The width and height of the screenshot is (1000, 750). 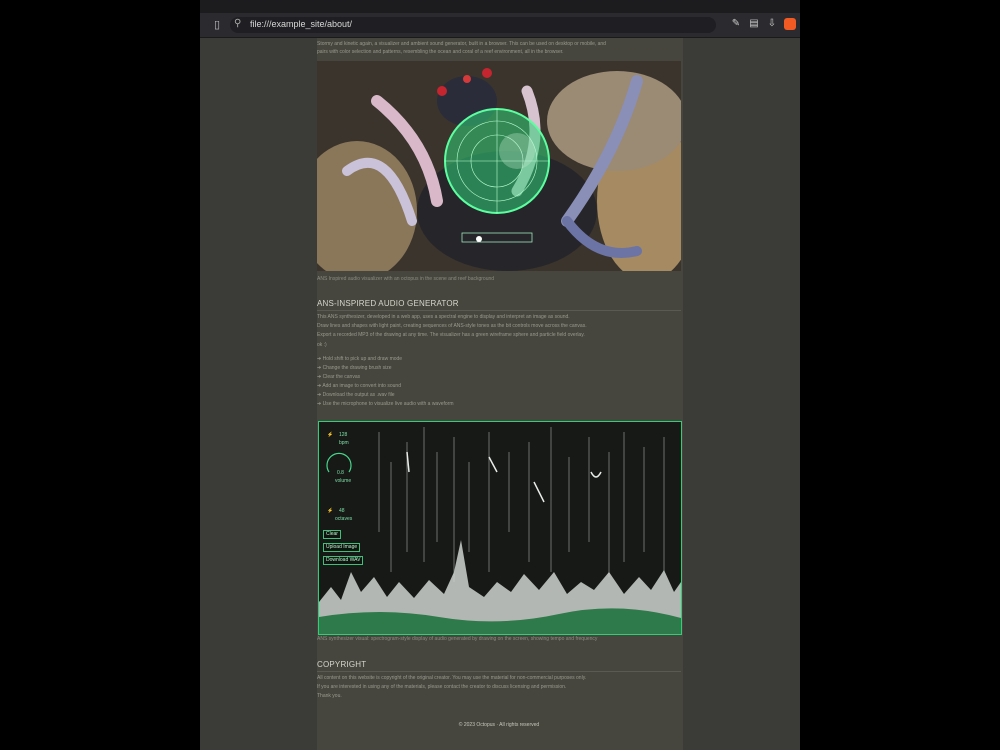 I want to click on hero-image, so click(x=499, y=166).